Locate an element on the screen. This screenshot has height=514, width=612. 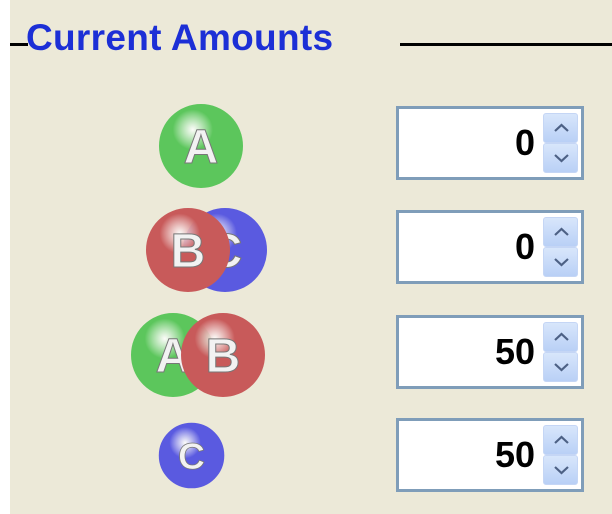
species-c-icon: C is located at coordinates (210, 458).